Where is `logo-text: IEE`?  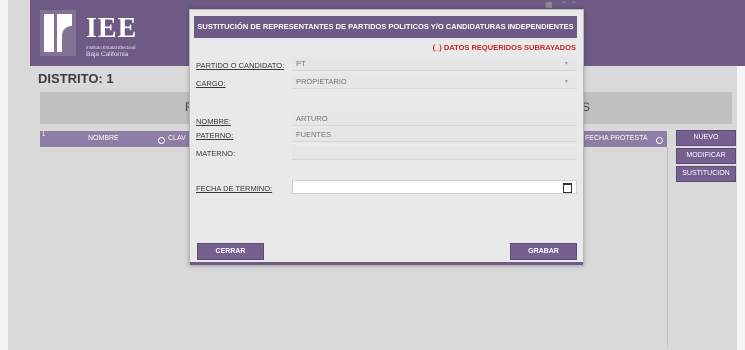 logo-text: IEE is located at coordinates (112, 28).